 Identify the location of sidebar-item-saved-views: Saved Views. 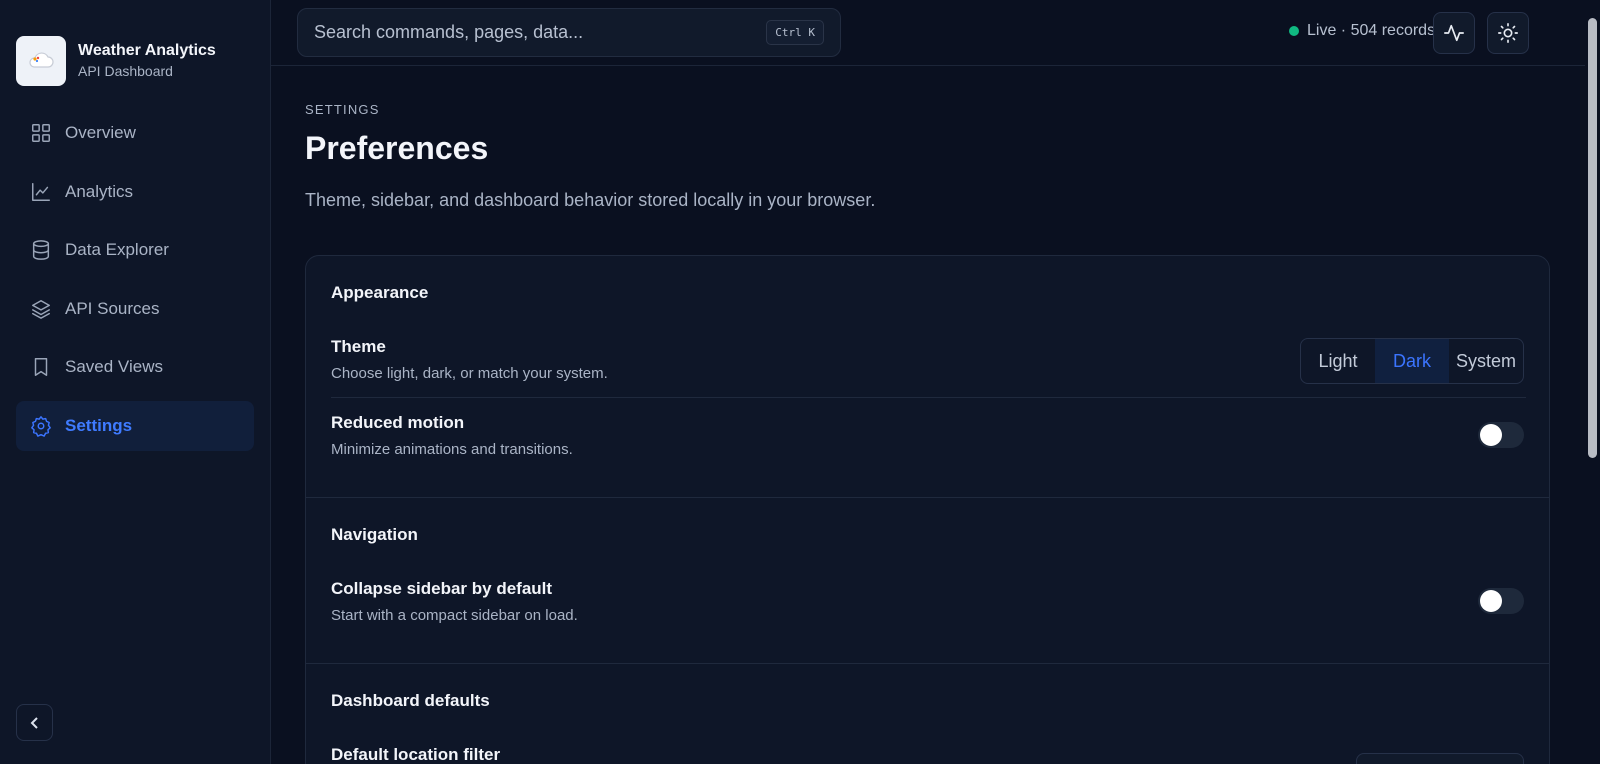
(135, 367).